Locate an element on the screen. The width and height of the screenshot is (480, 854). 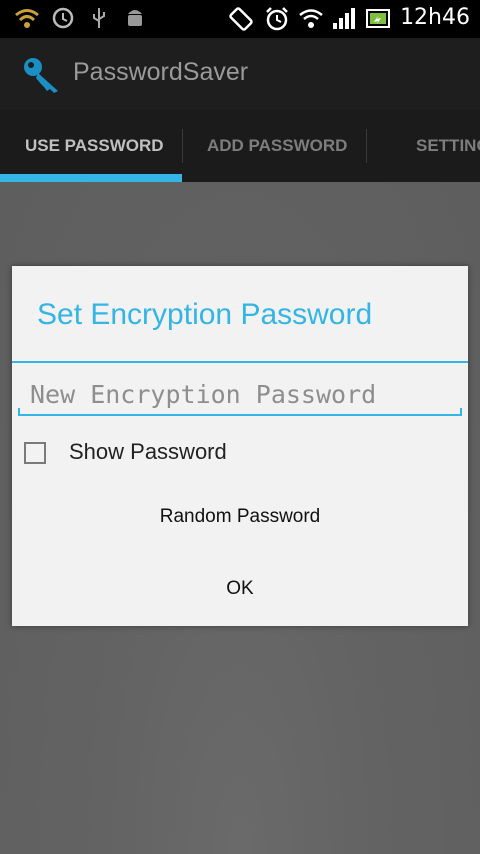
clock: 12h46 is located at coordinates (435, 17).